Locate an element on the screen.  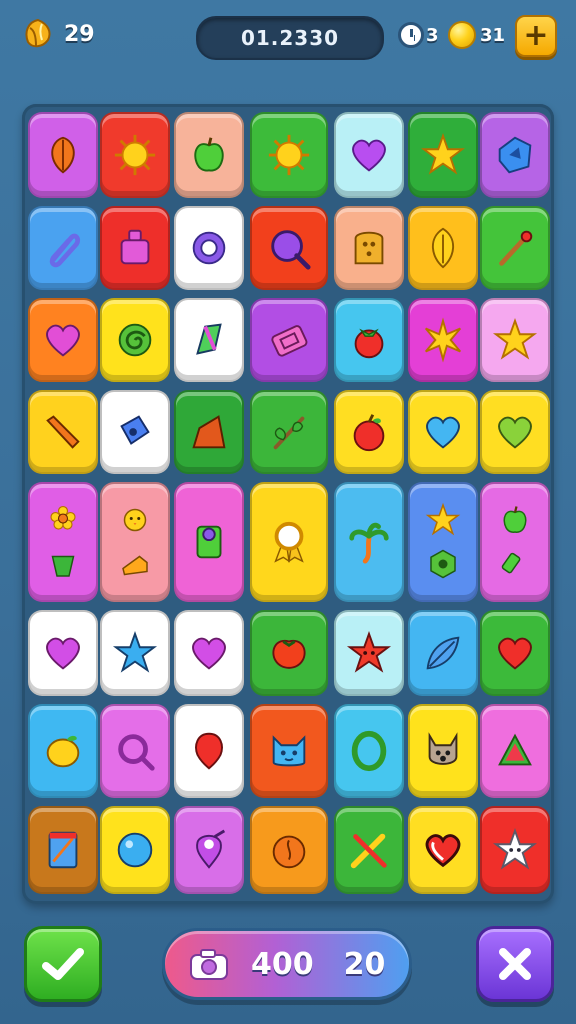
tile-r3-c7 is located at coordinates (515, 340).